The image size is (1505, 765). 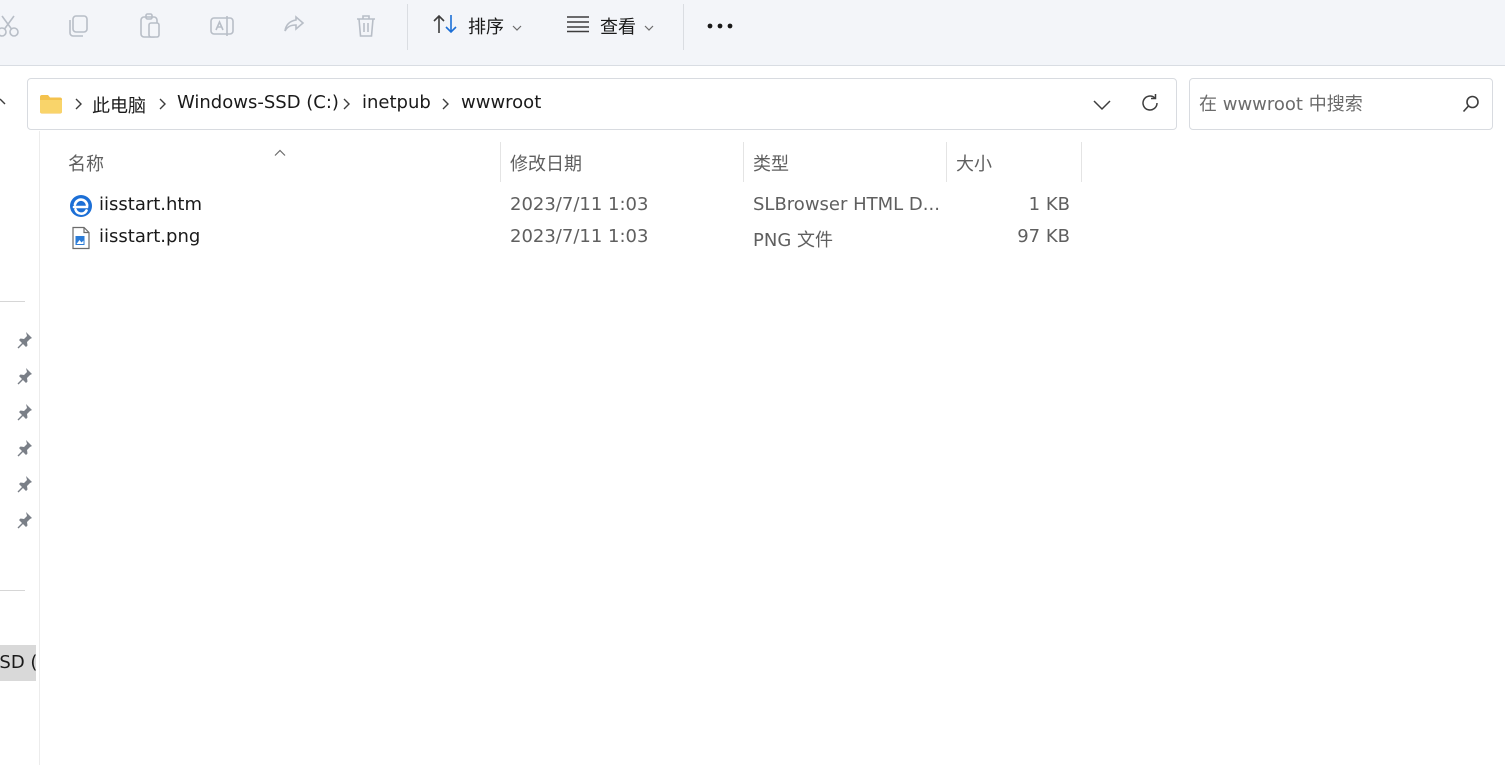 I want to click on nav-item-drive-c: SSD (C, so click(x=18, y=663).